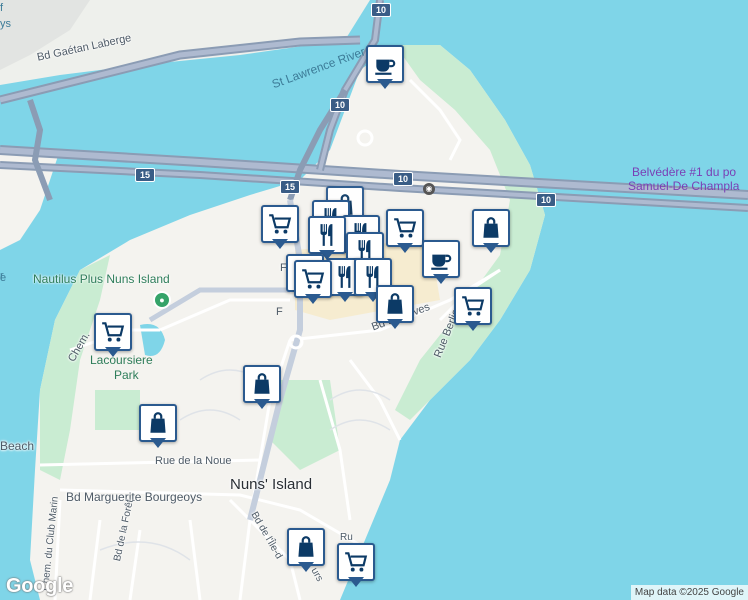  What do you see at coordinates (346, 537) in the screenshot?
I see `label-fragment-ru: Ru` at bounding box center [346, 537].